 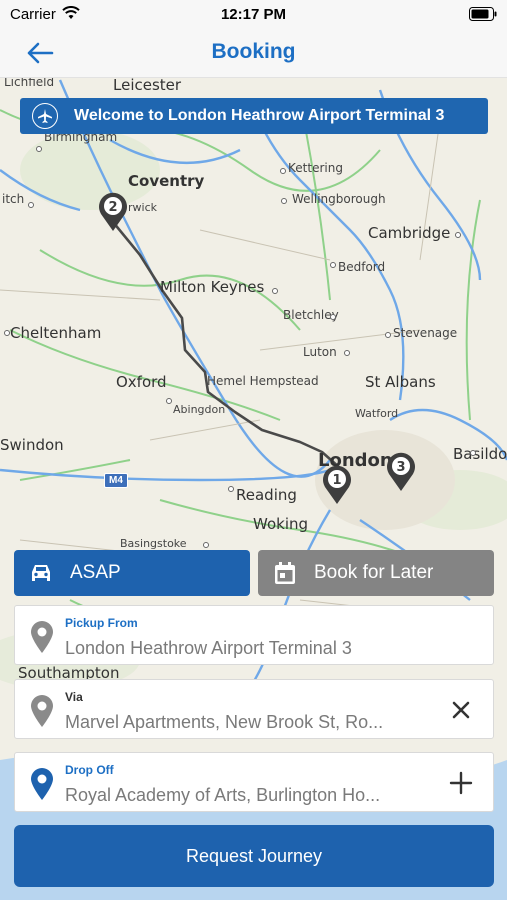 What do you see at coordinates (95, 572) in the screenshot?
I see `asap-label: ASAP` at bounding box center [95, 572].